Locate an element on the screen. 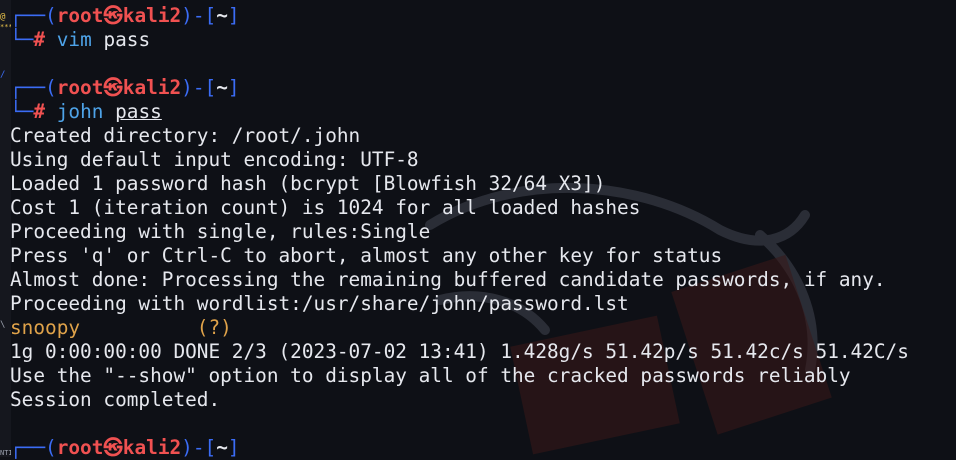  output-line: Created directory: /root/.john is located at coordinates (185, 135).